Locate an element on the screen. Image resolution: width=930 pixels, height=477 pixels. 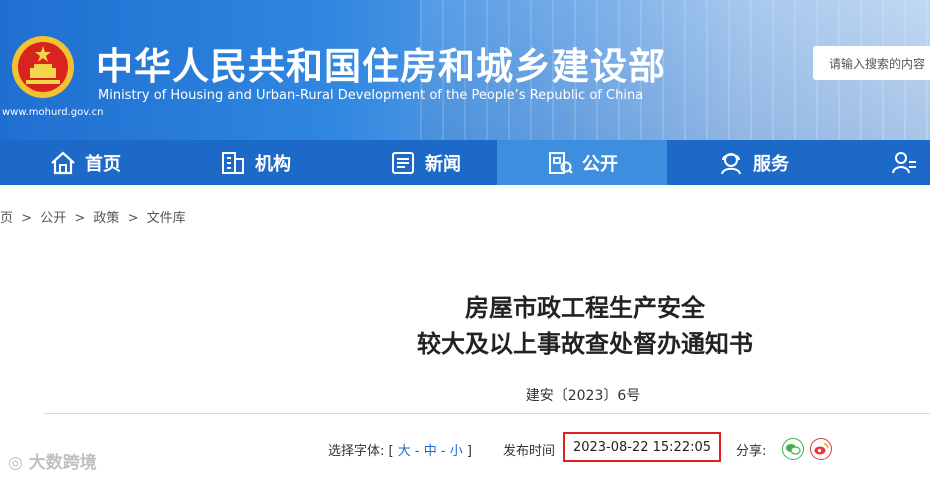
weibo-icon is located at coordinates (821, 449).